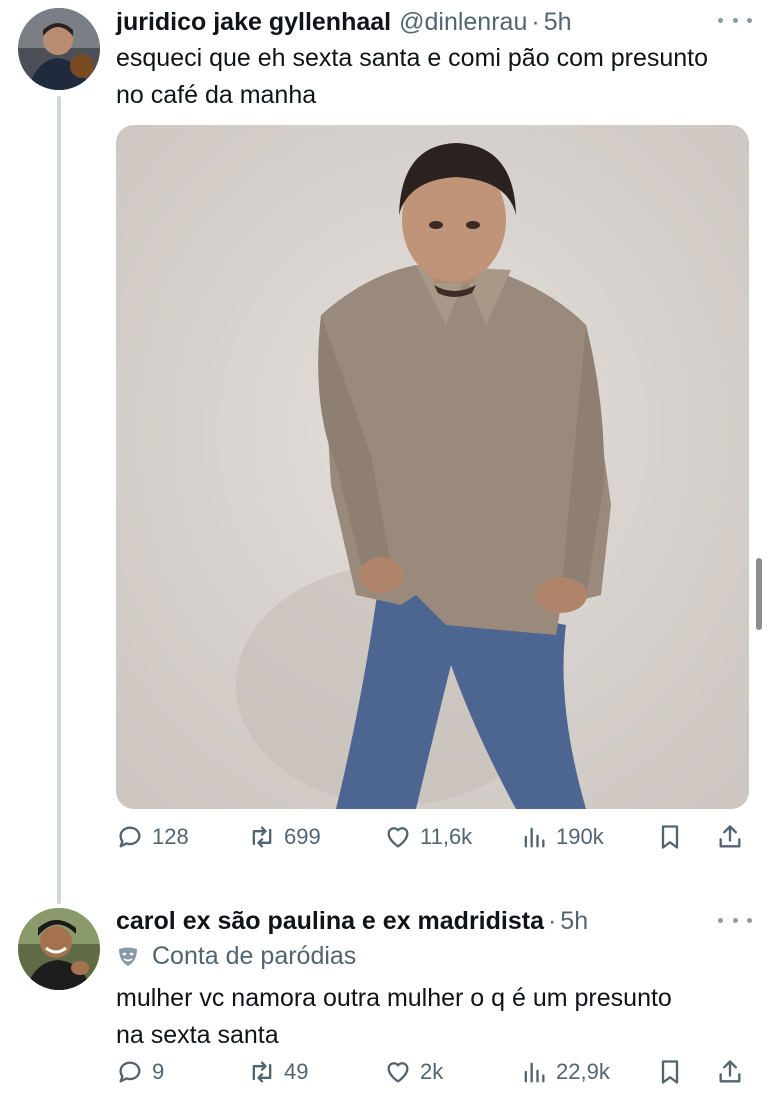 The width and height of the screenshot is (768, 1099). I want to click on view-count: 22,9k, so click(583, 1071).